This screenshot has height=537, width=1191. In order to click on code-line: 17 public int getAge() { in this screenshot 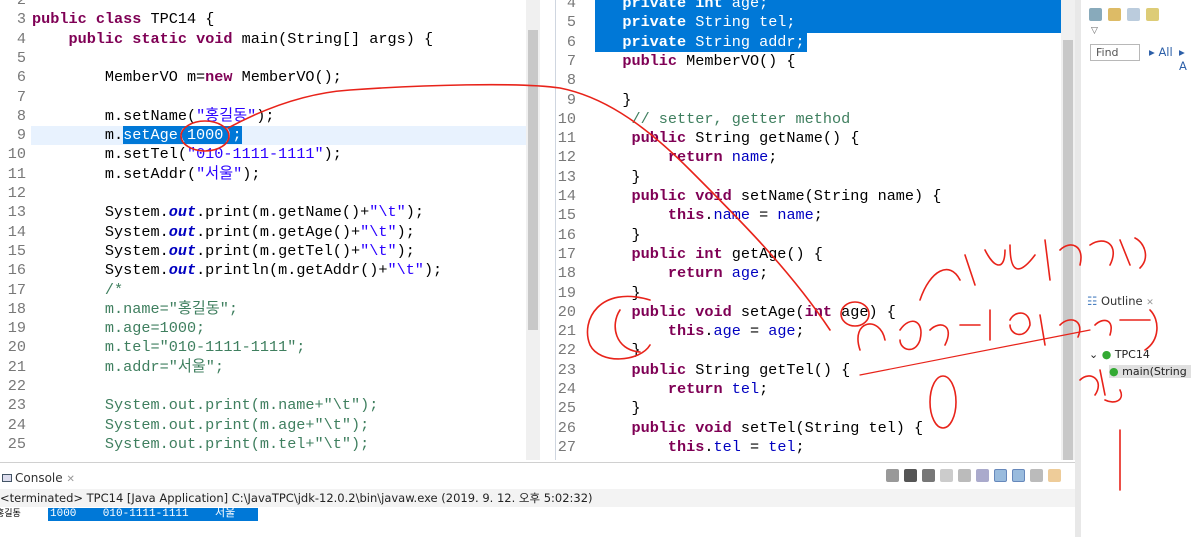, I will do `click(808, 254)`.